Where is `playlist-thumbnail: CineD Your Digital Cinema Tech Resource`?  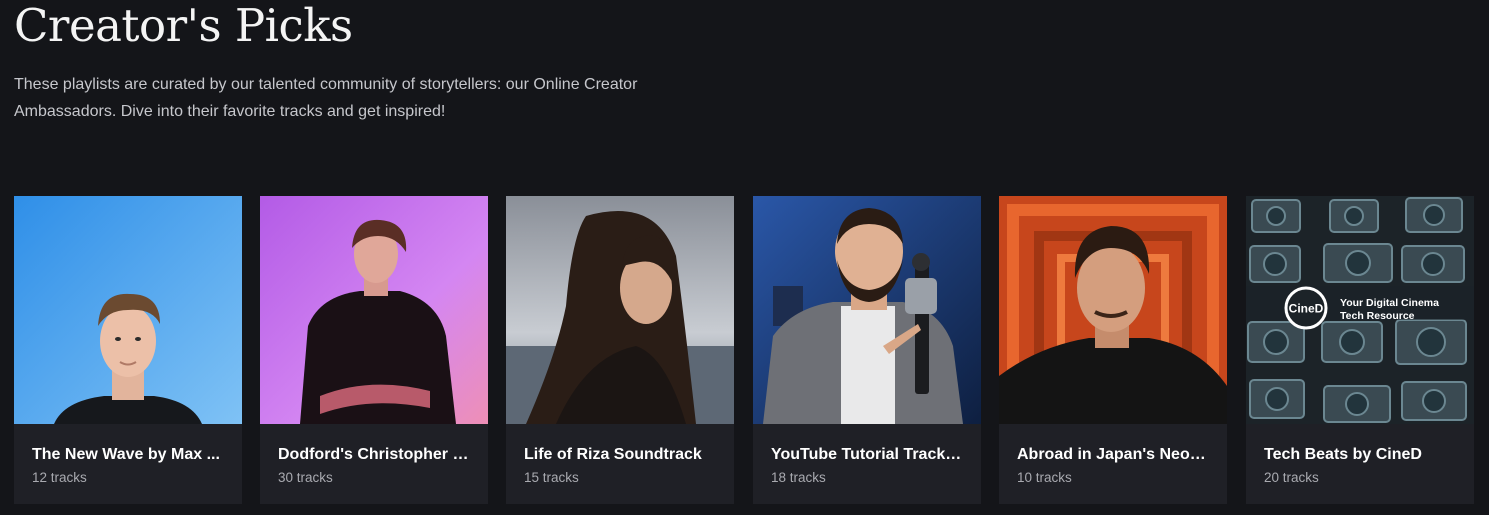 playlist-thumbnail: CineD Your Digital Cinema Tech Resource is located at coordinates (1360, 310).